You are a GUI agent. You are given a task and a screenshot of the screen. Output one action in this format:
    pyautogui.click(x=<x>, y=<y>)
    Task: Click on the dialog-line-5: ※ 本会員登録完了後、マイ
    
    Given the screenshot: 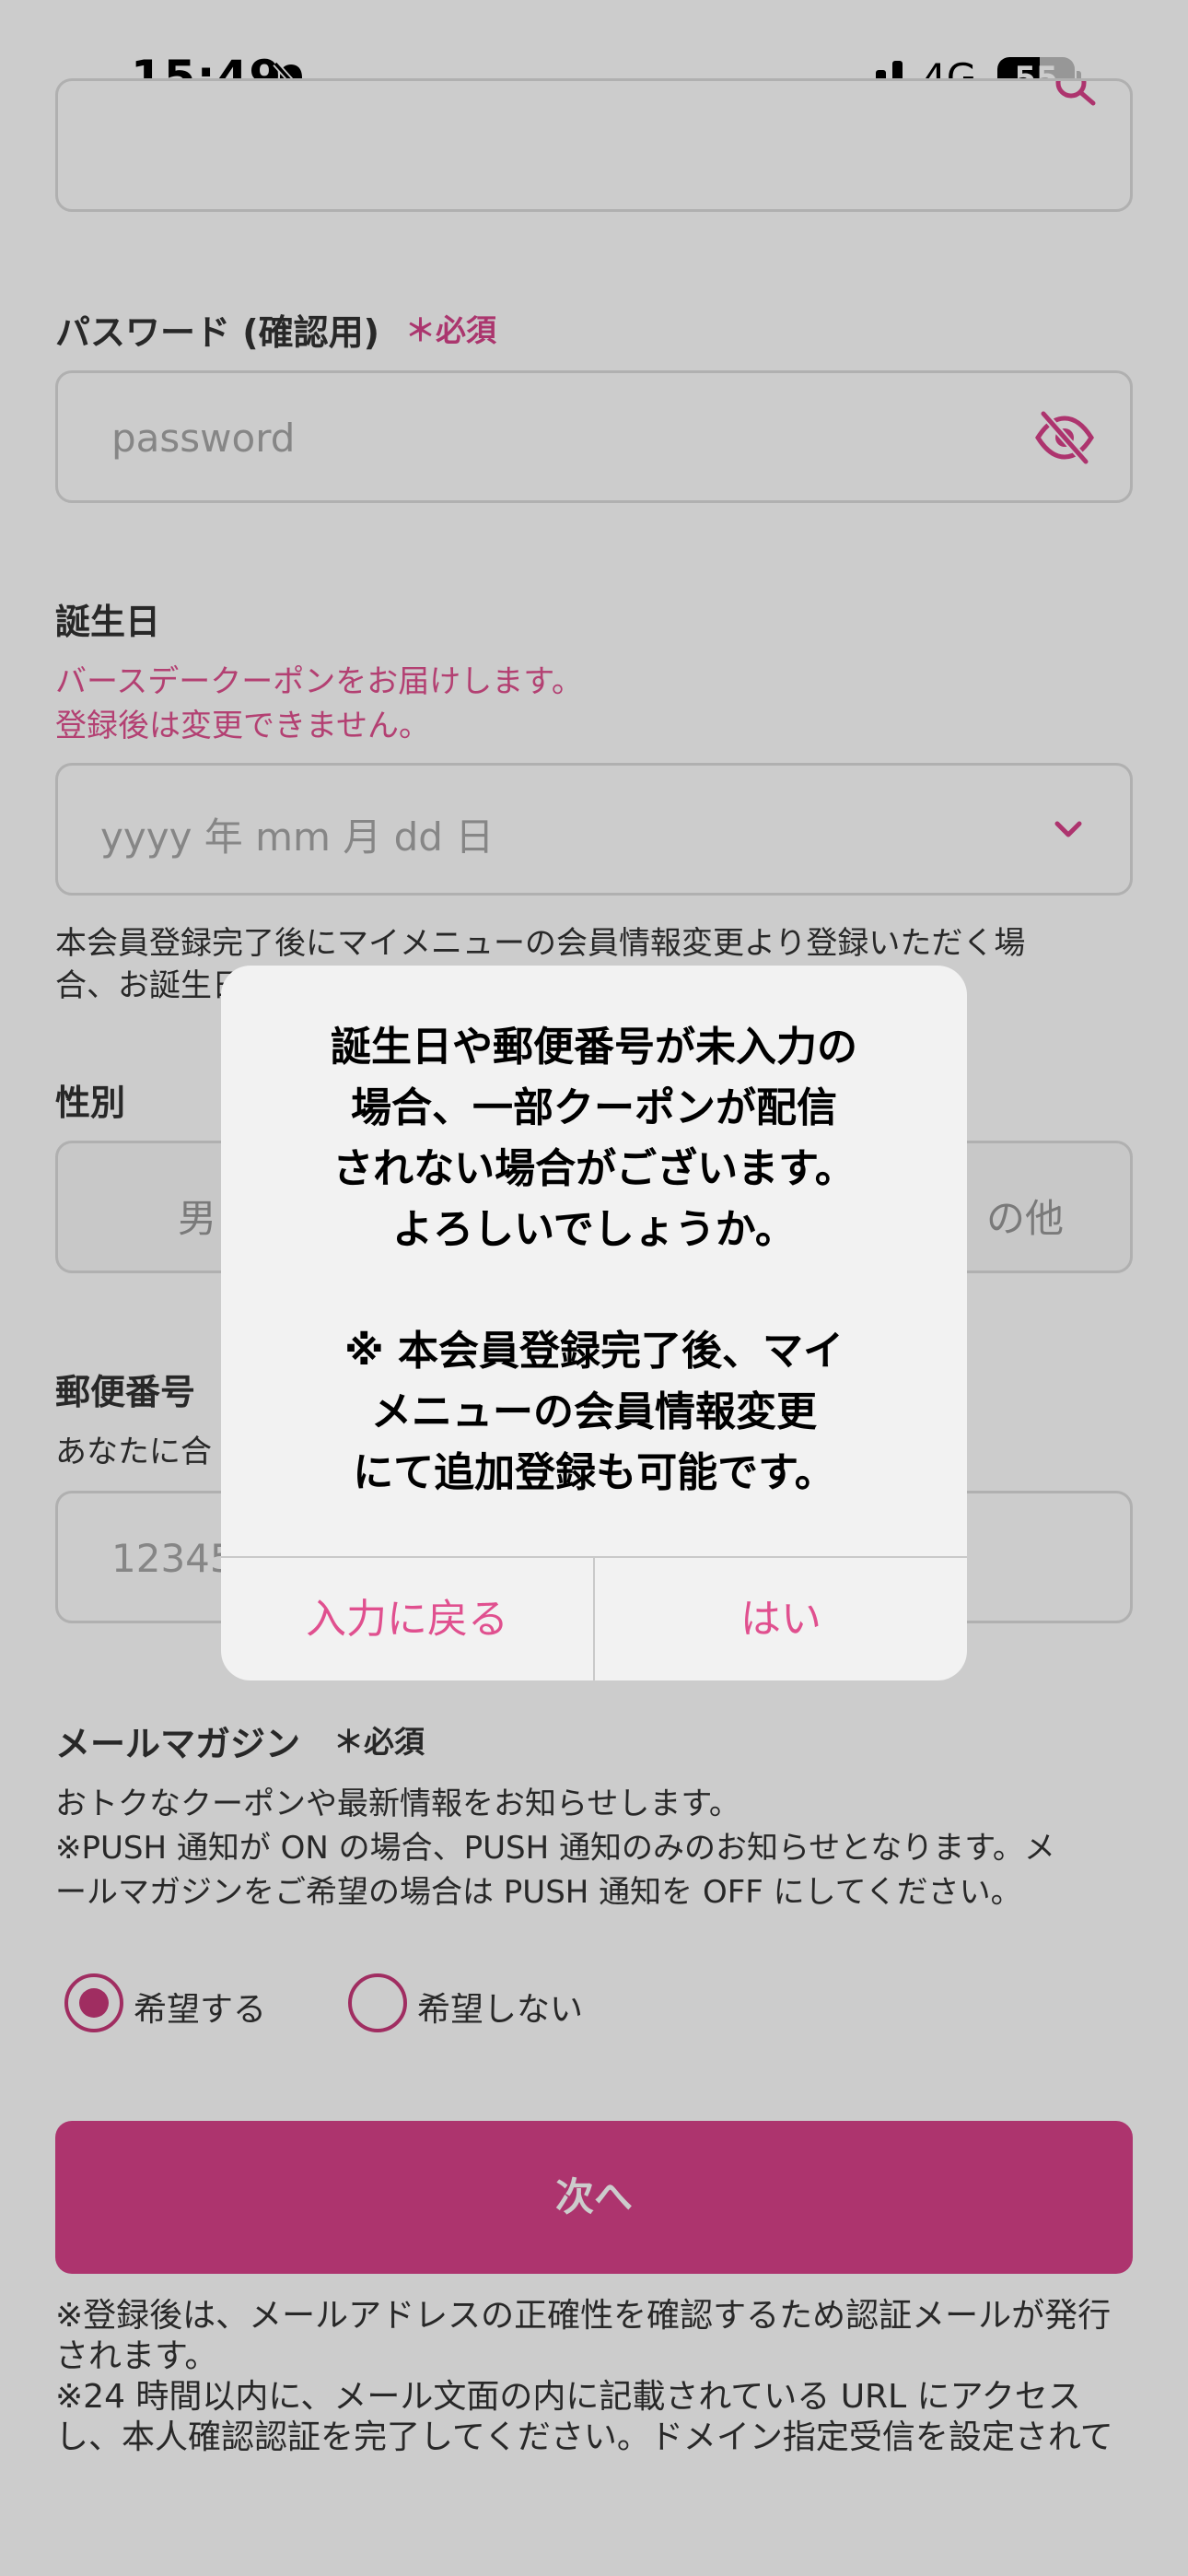 What is the action you would take?
    pyautogui.click(x=594, y=1351)
    